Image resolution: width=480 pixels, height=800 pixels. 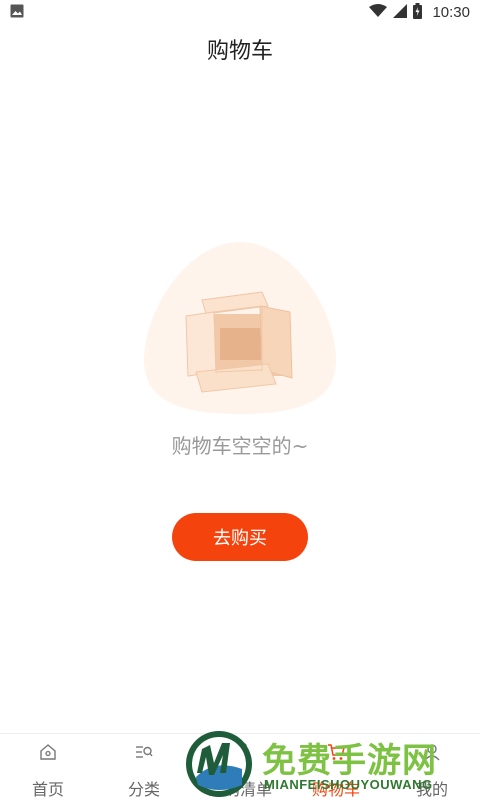 What do you see at coordinates (240, 537) in the screenshot?
I see `go-buy-button: 去购买` at bounding box center [240, 537].